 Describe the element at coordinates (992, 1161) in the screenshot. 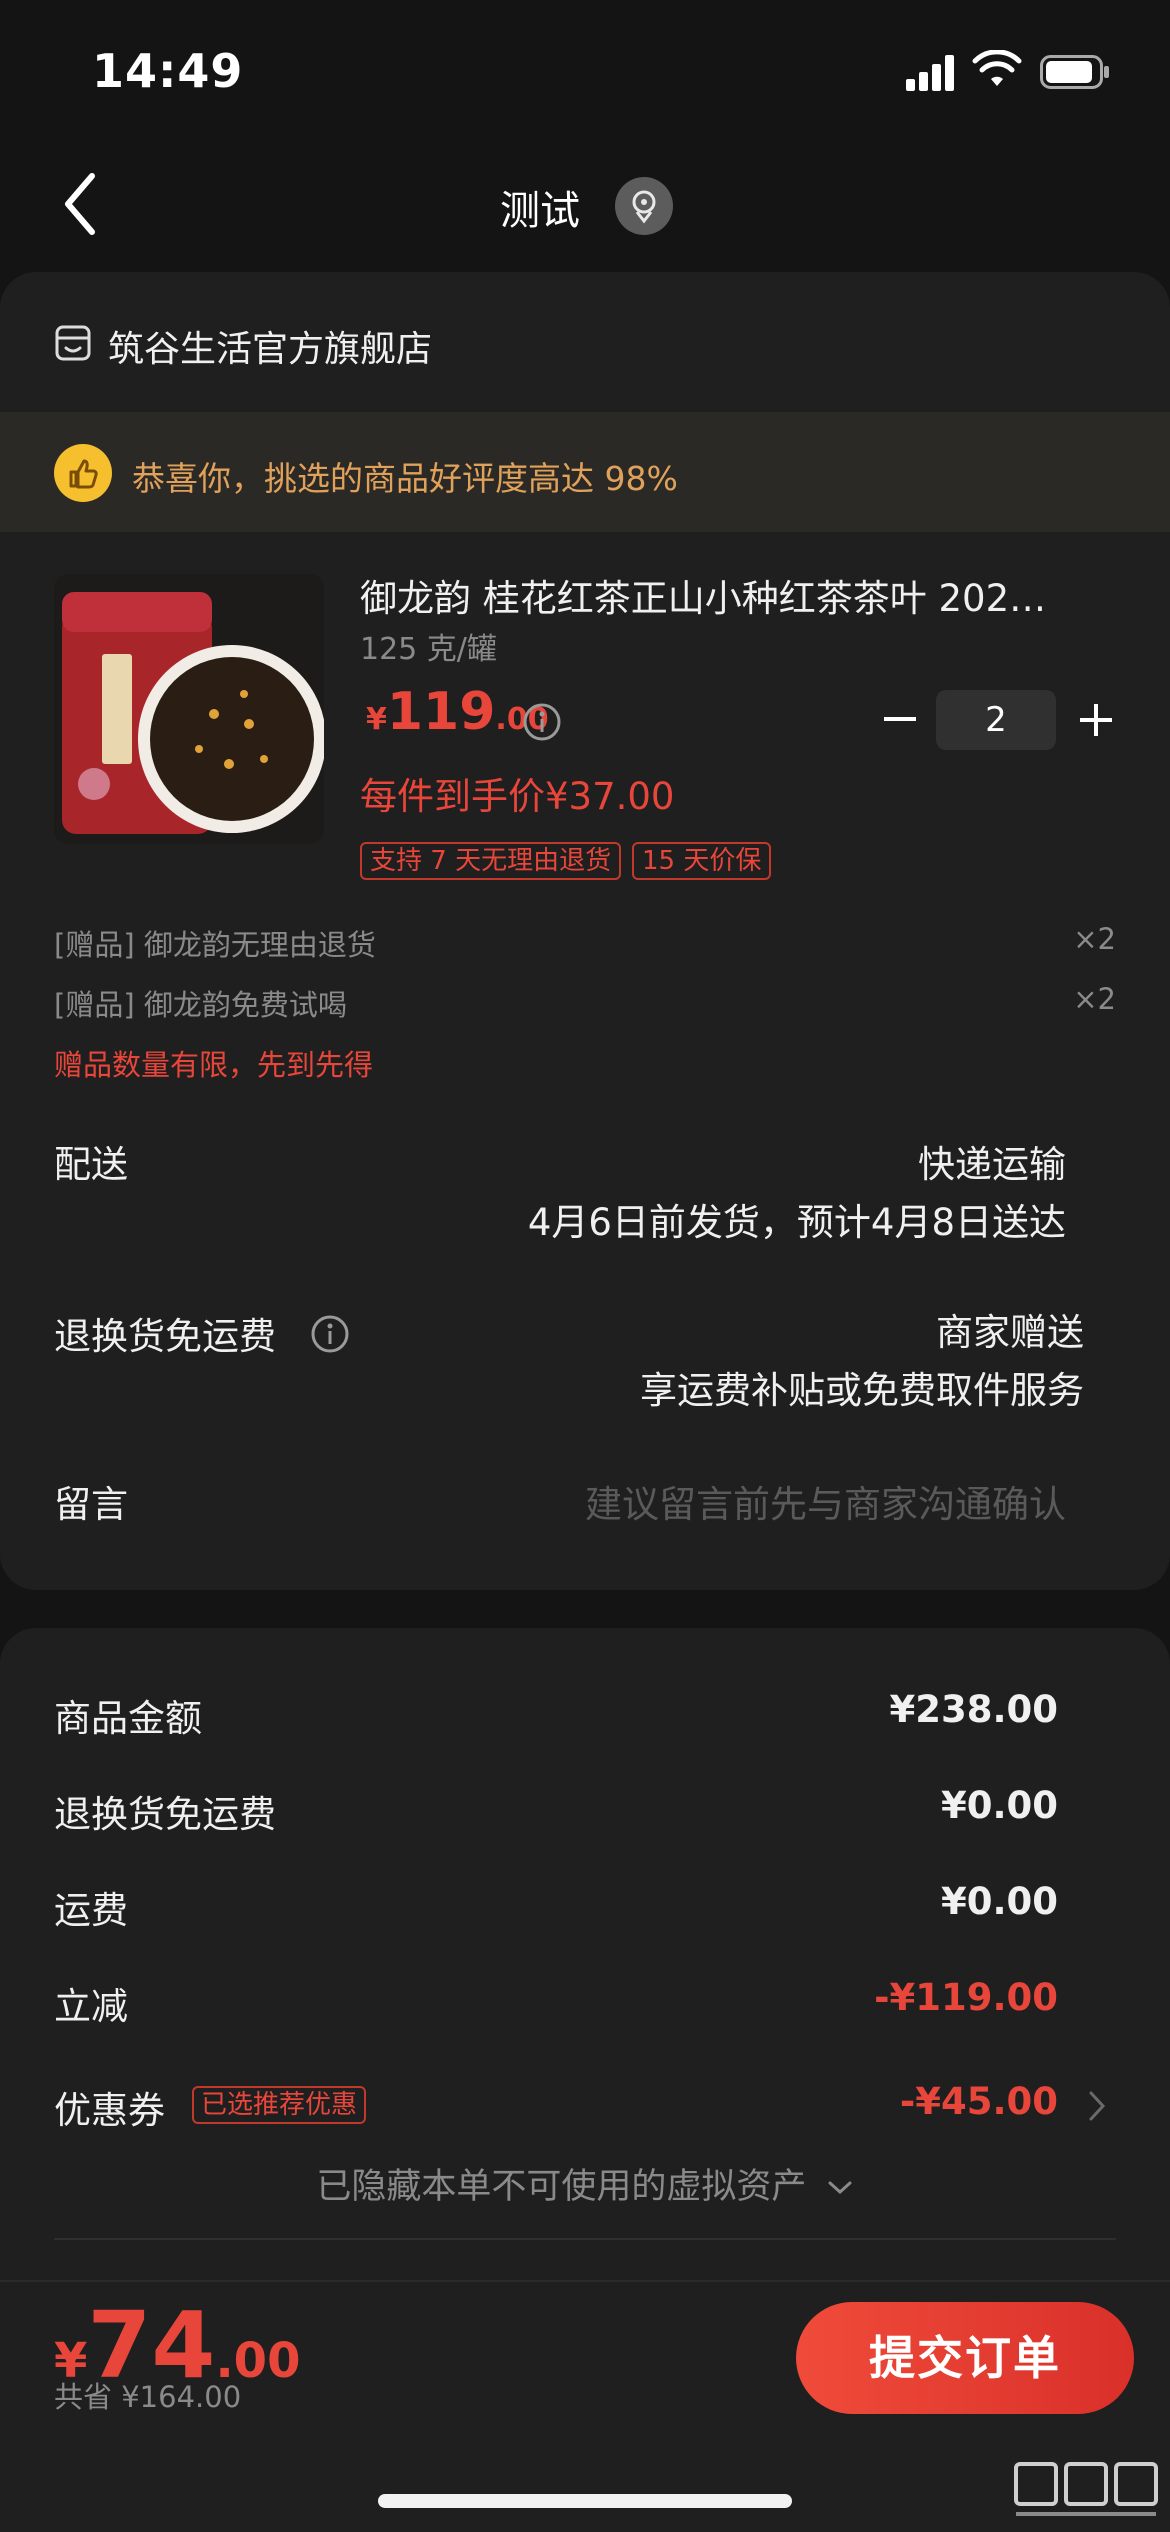

I see `delivery-method: 快递运输` at that location.